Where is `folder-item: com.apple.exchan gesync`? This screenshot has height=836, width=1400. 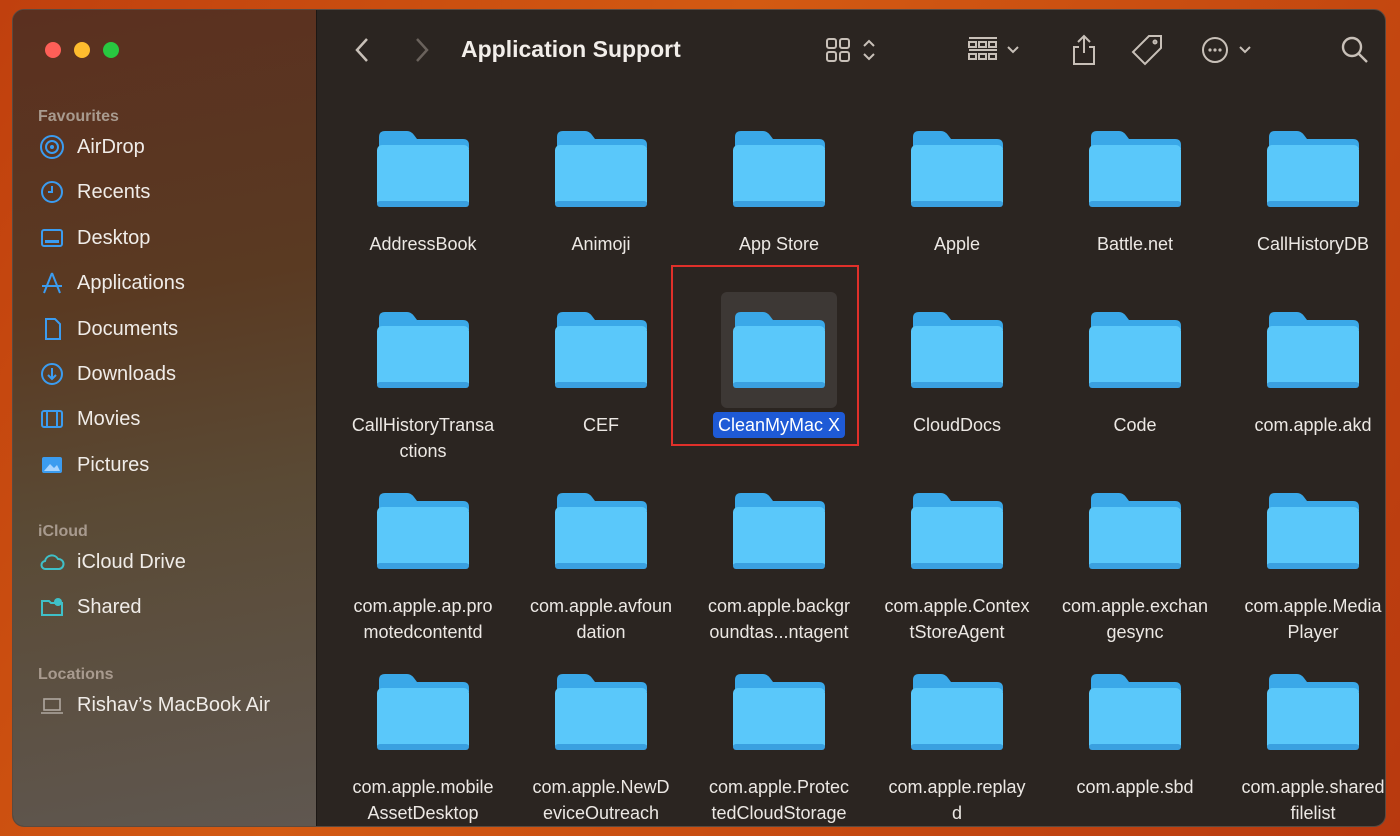 folder-item: com.apple.exchan gesync is located at coordinates (1135, 568).